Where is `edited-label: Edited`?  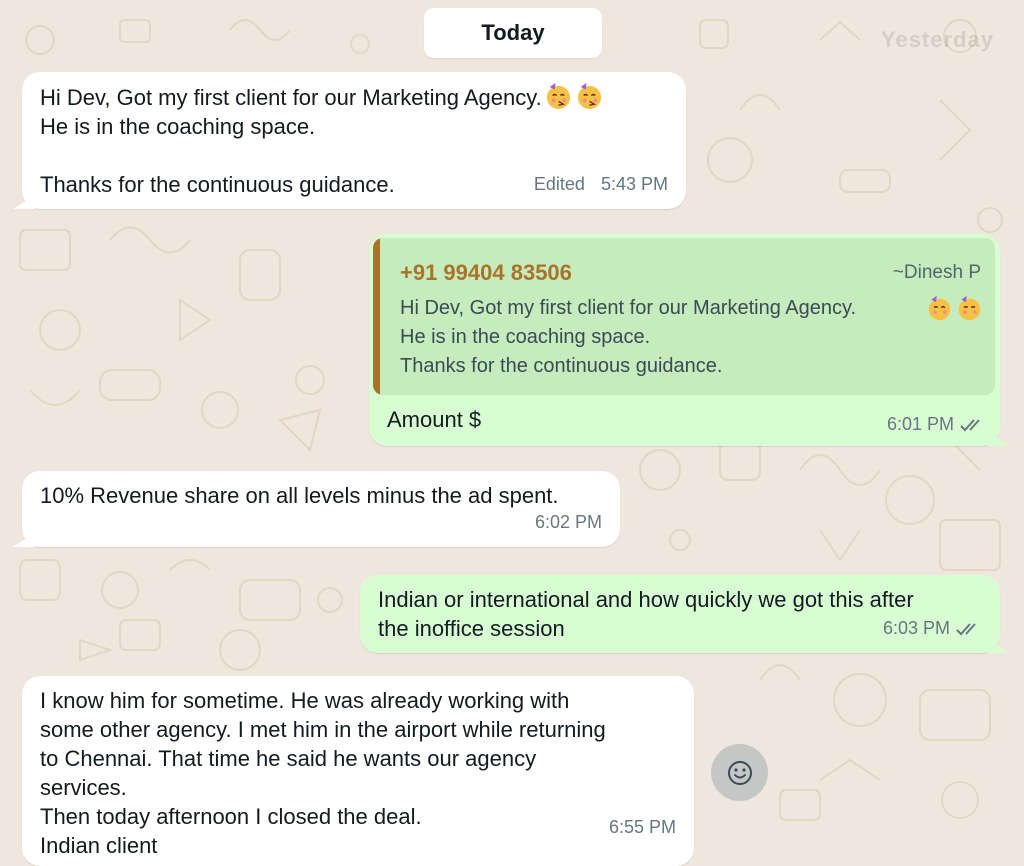 edited-label: Edited is located at coordinates (559, 184).